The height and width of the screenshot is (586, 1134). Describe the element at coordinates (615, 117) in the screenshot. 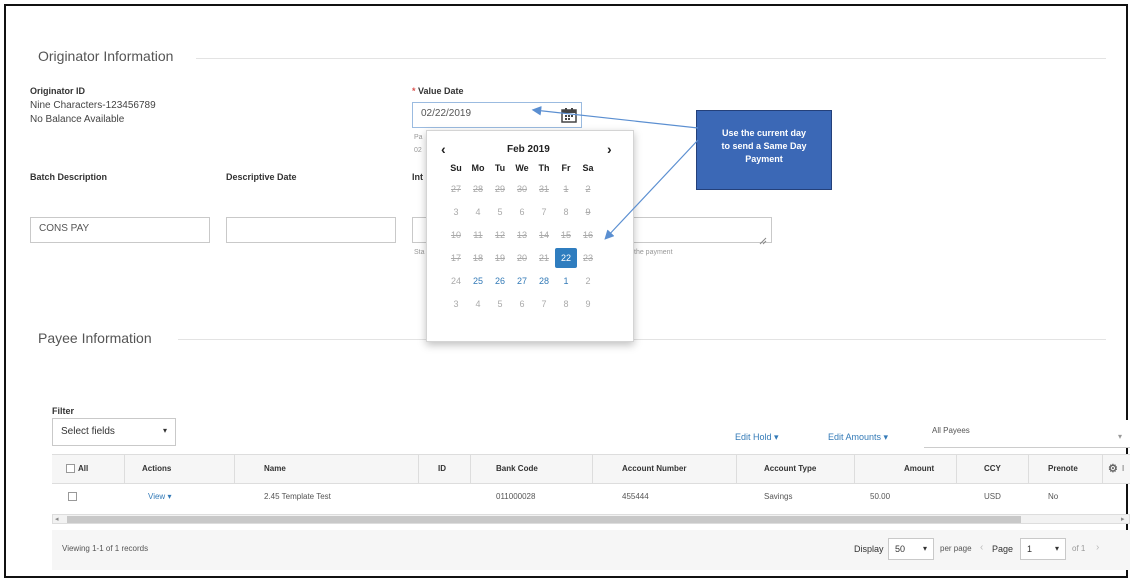

I see `arrow-to-date-input` at that location.